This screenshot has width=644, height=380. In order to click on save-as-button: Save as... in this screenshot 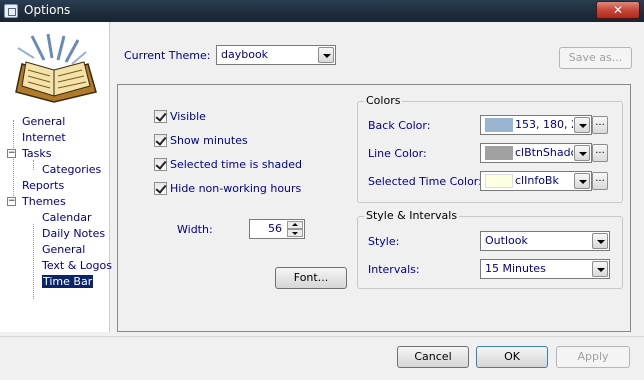, I will do `click(595, 58)`.